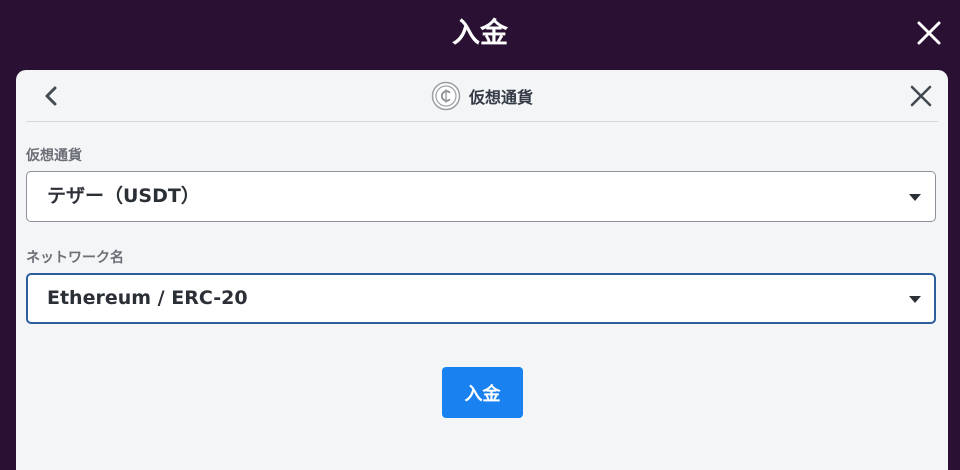 This screenshot has width=960, height=470. I want to click on card-title: 仮想通貨, so click(500, 97).